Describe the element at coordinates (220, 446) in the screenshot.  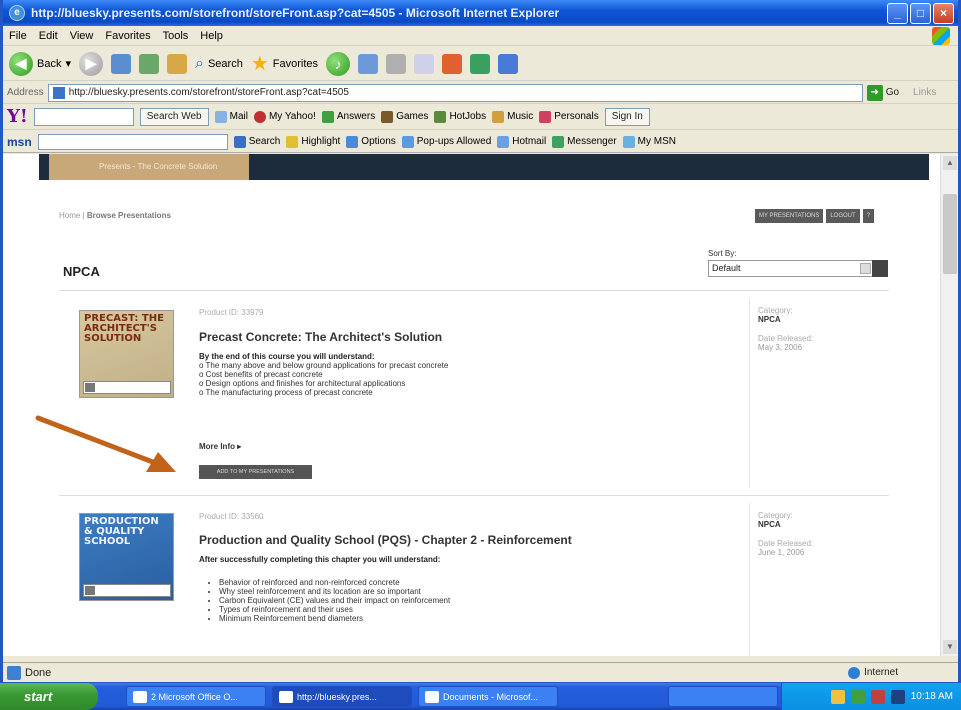
I see `more-info-link: More Info ▸` at that location.